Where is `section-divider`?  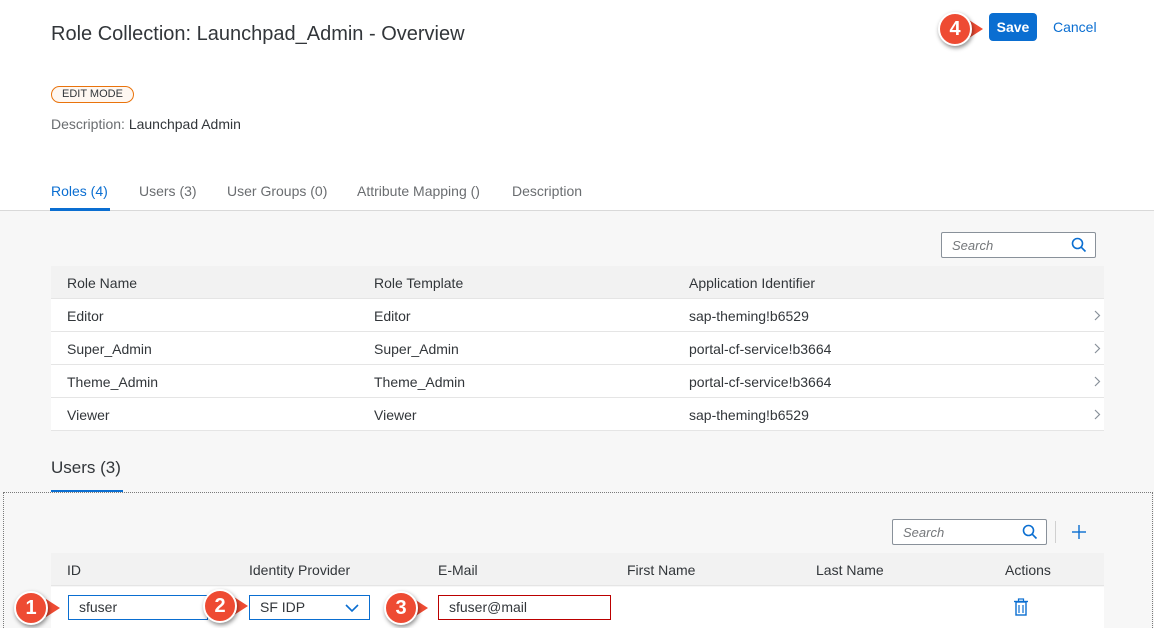 section-divider is located at coordinates (578, 492).